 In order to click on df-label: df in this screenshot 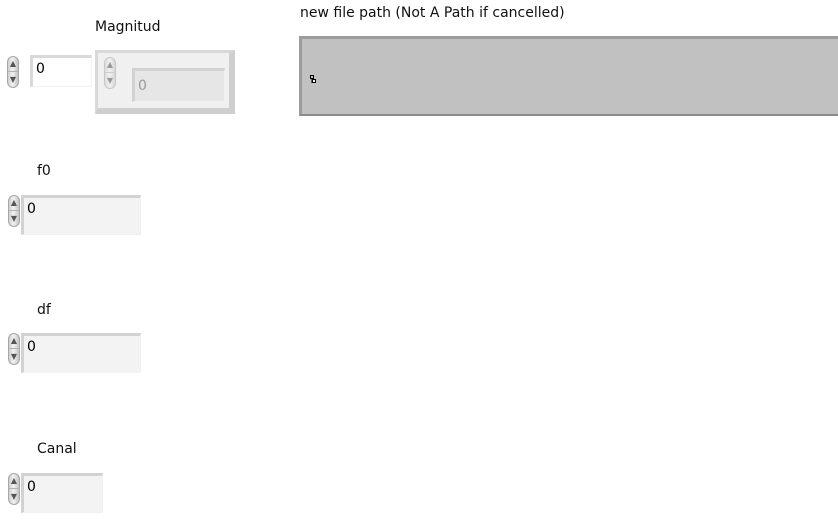, I will do `click(44, 310)`.